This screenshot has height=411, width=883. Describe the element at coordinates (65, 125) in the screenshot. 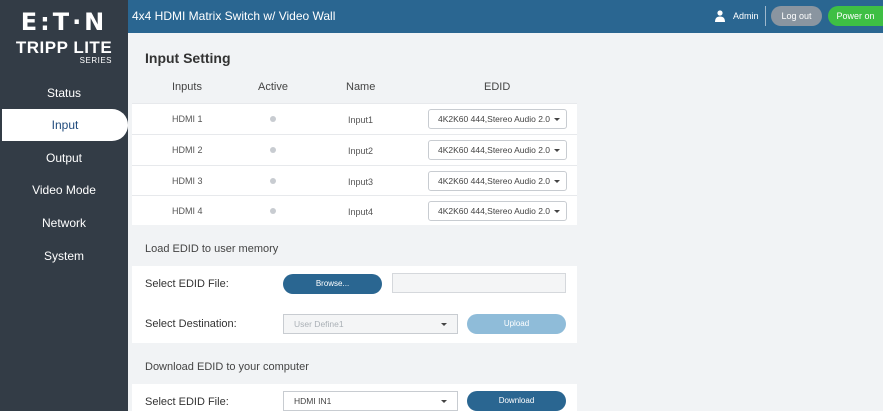

I see `sidebar-item-input: Input` at that location.